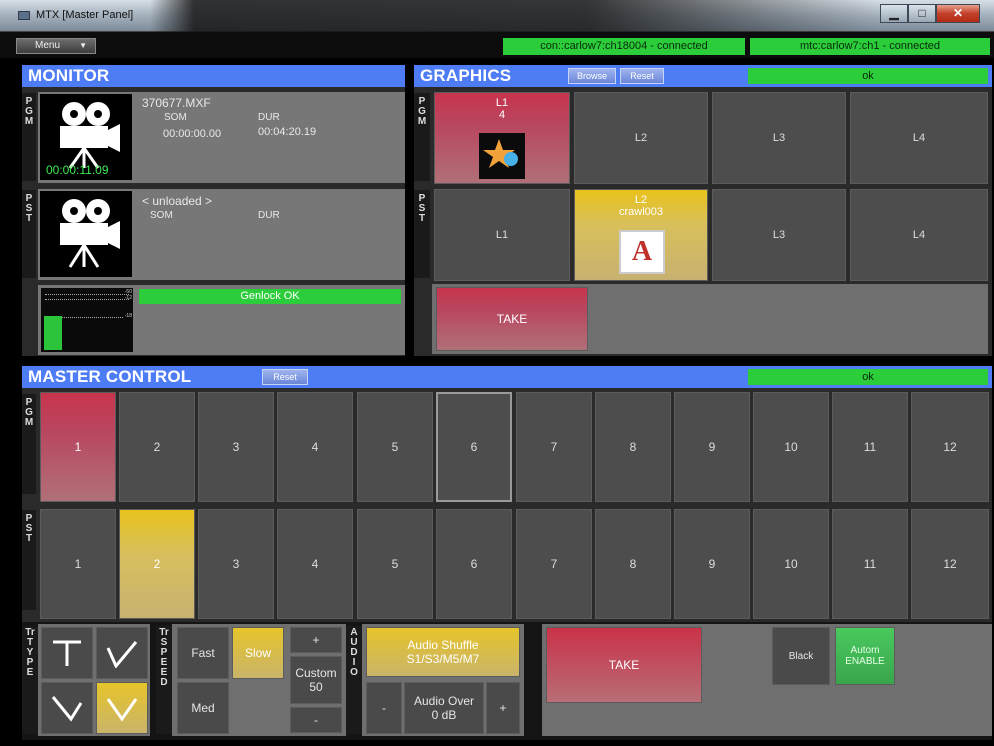 The height and width of the screenshot is (746, 994). I want to click on camera-icon, so click(90, 233).